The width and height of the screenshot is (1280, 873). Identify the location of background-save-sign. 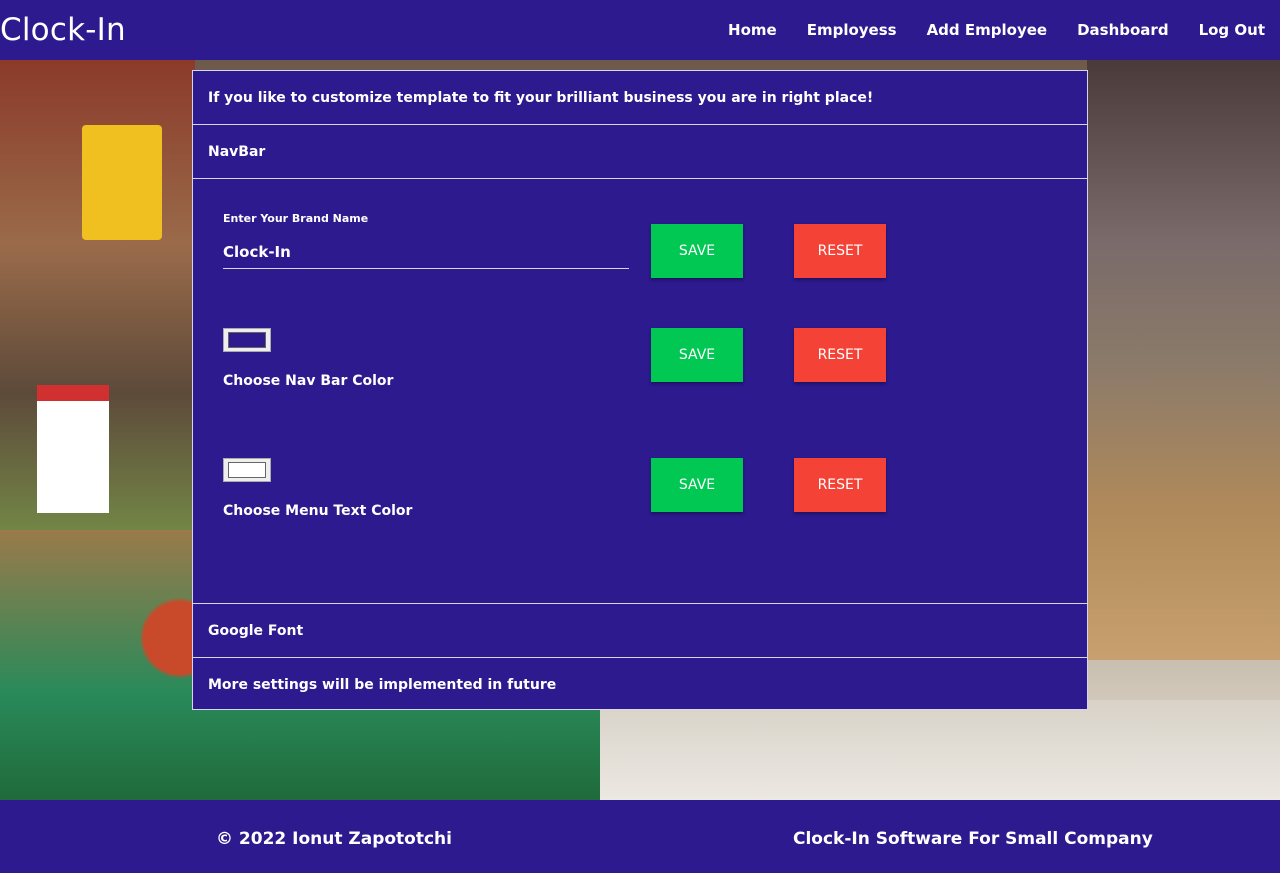
(73, 449).